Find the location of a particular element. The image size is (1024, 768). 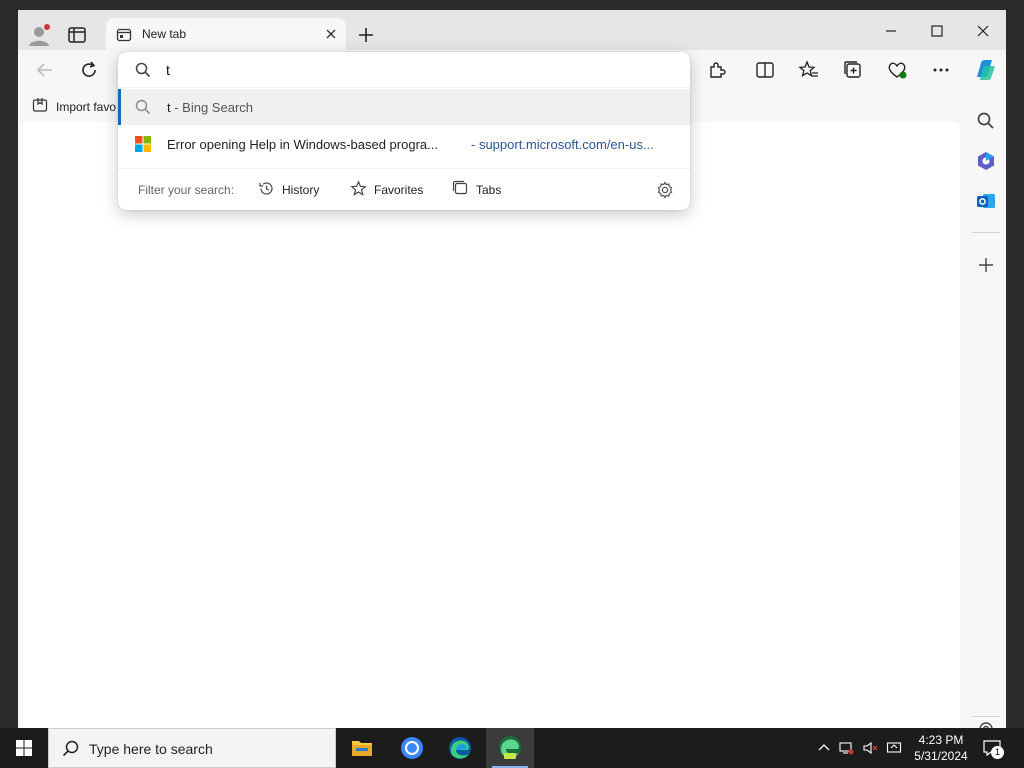

notification-center-icon: 1 is located at coordinates (993, 748).